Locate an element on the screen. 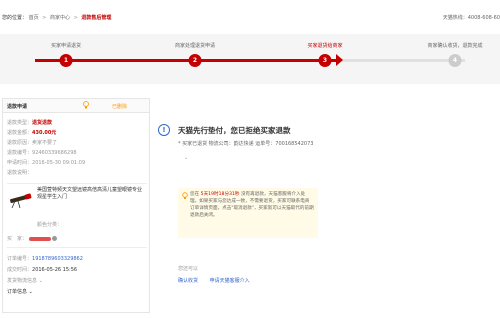 The width and height of the screenshot is (500, 318). field-value: 2016-05-30 09:01:09 is located at coordinates (59, 163).